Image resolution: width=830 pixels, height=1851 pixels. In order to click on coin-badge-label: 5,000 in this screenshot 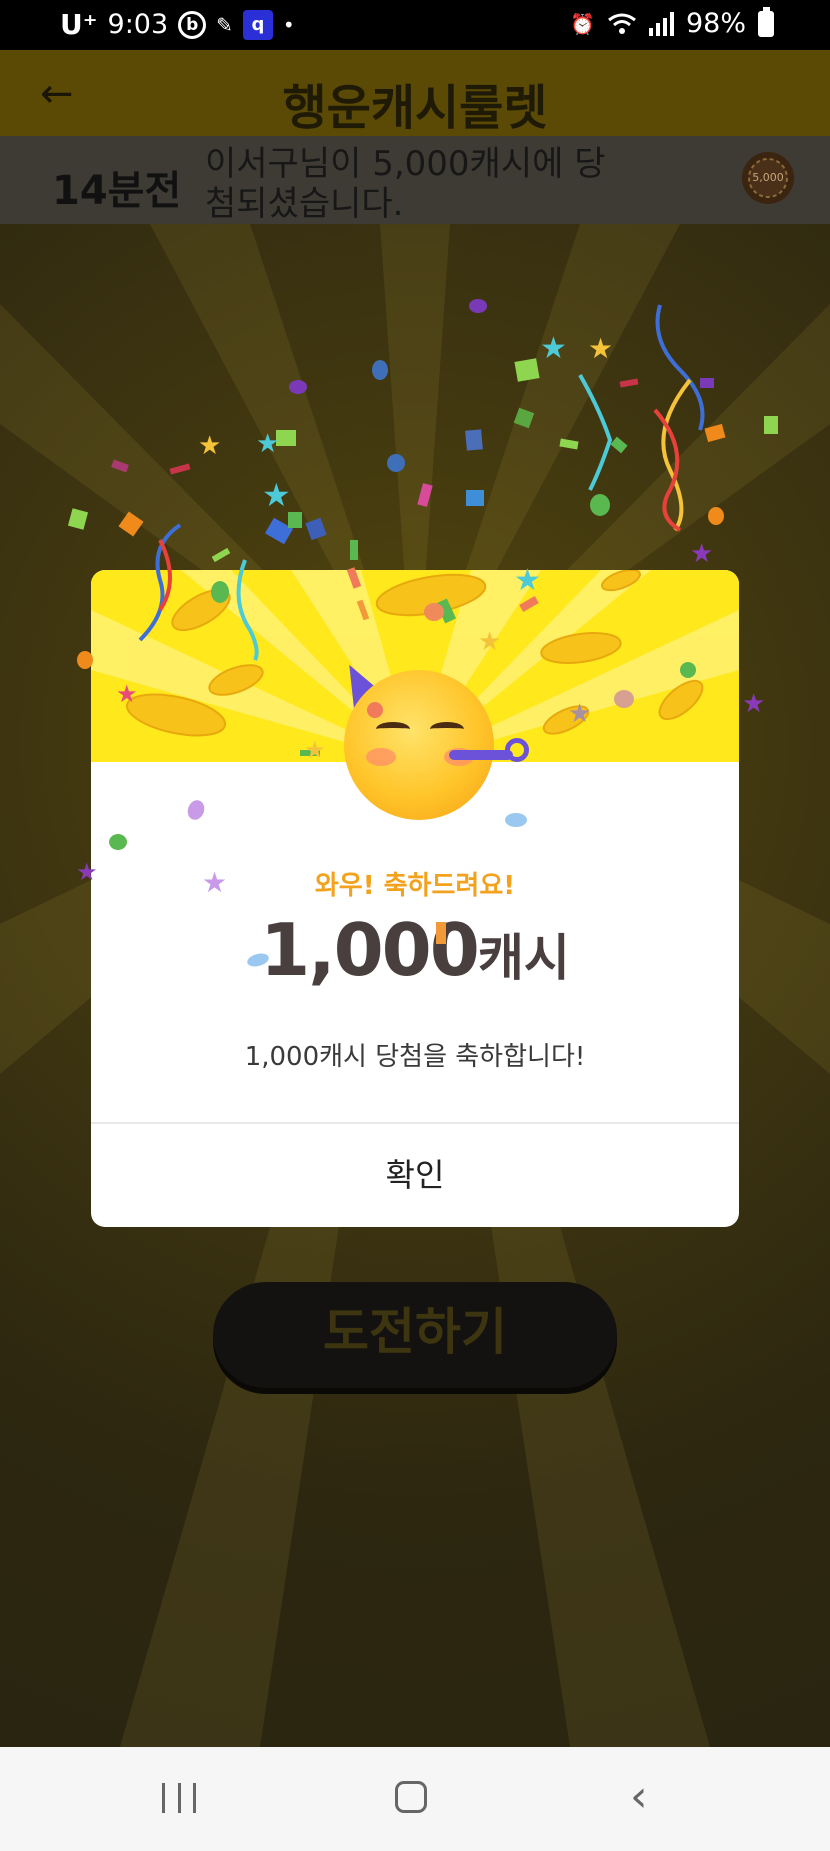, I will do `click(768, 177)`.